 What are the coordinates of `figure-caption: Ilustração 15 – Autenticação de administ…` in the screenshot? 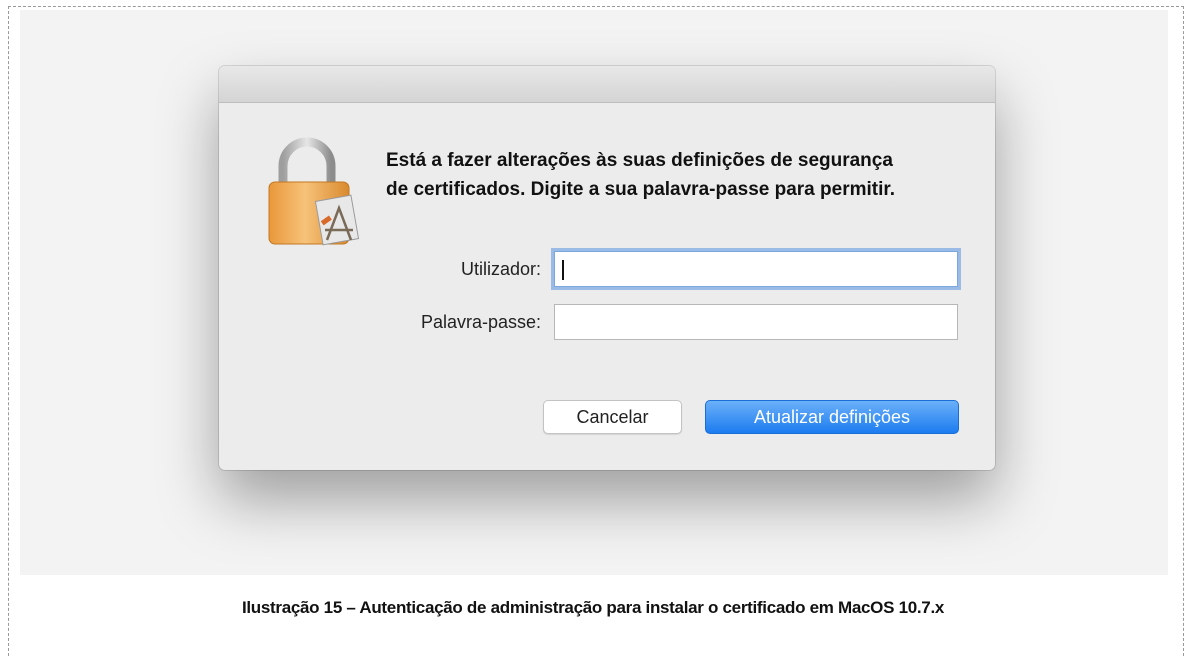 It's located at (593, 607).